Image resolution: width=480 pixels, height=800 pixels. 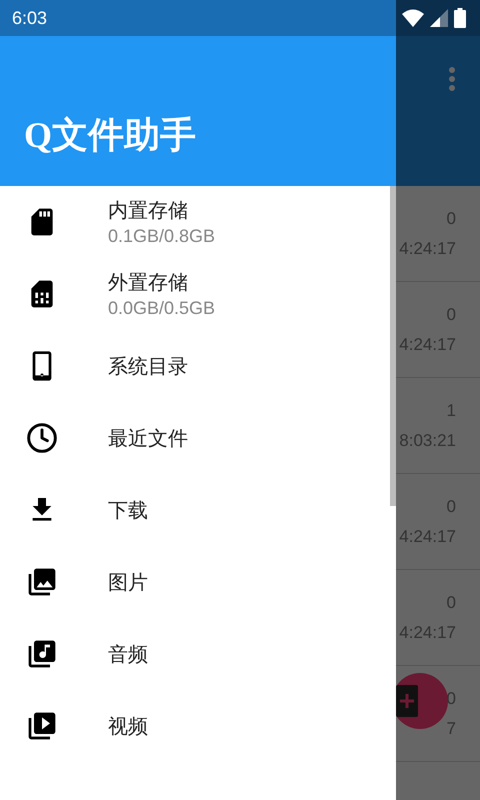 I want to click on drawer-item: 图片, so click(x=195, y=582).